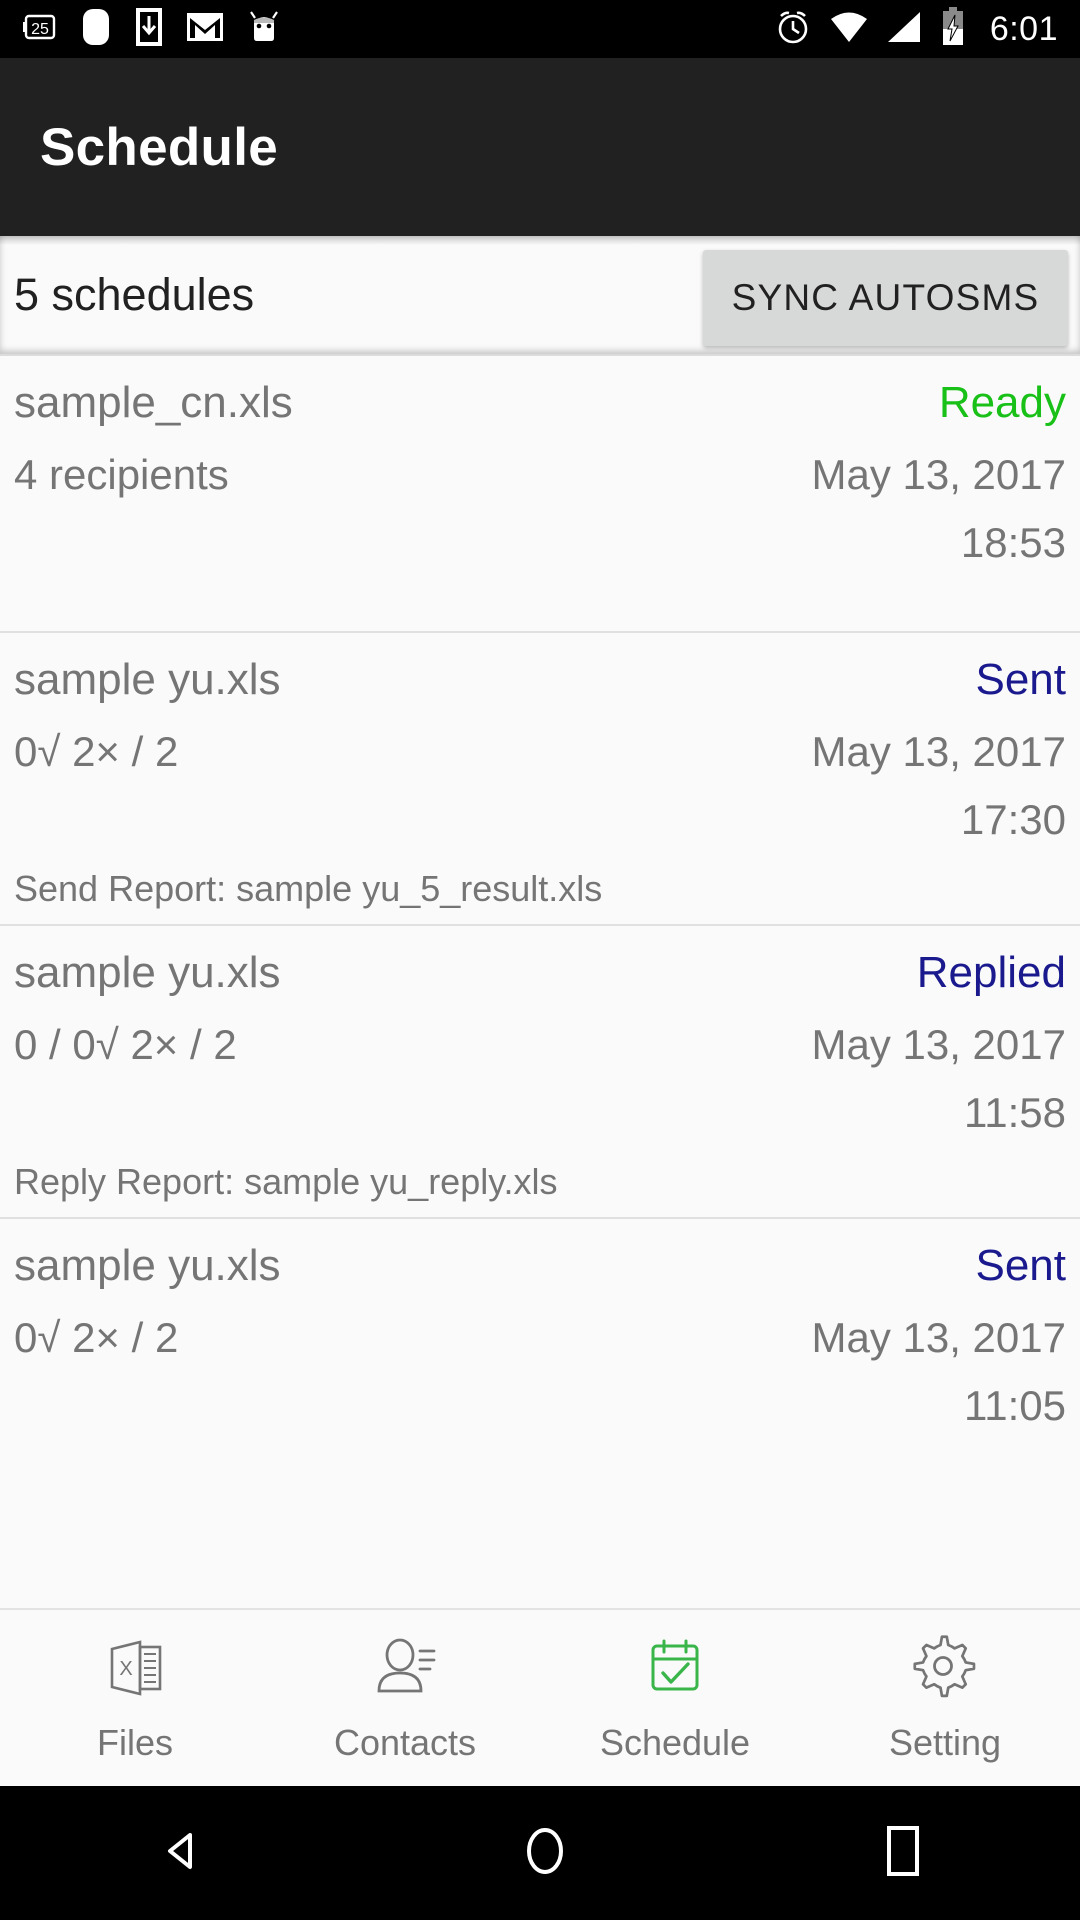 This screenshot has height=1920, width=1080. I want to click on schedule-time: 18:53, so click(1013, 542).